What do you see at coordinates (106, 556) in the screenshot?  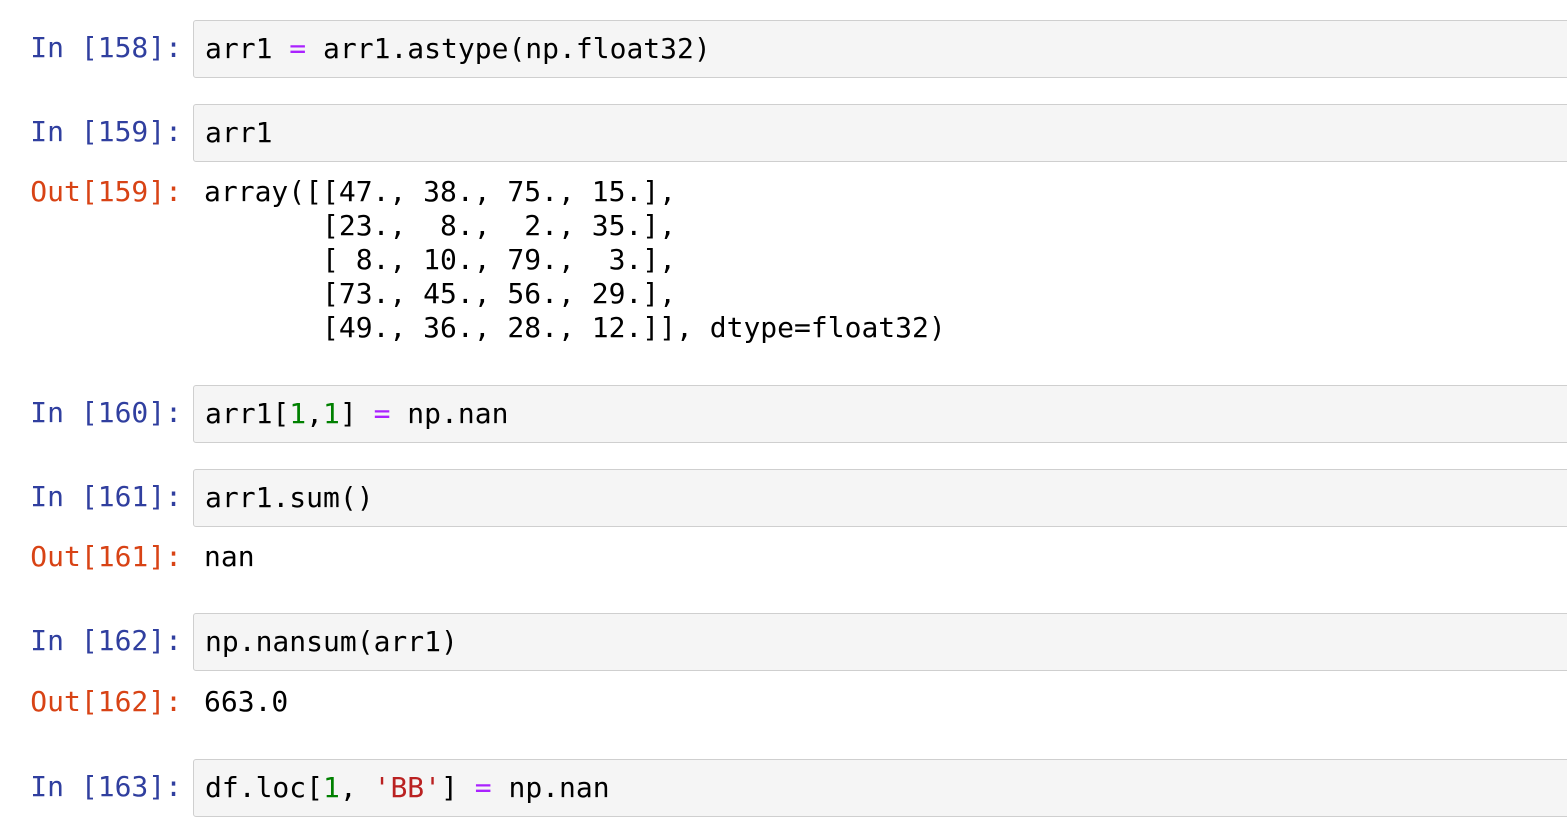 I see `output-prompt: Out[161]:` at bounding box center [106, 556].